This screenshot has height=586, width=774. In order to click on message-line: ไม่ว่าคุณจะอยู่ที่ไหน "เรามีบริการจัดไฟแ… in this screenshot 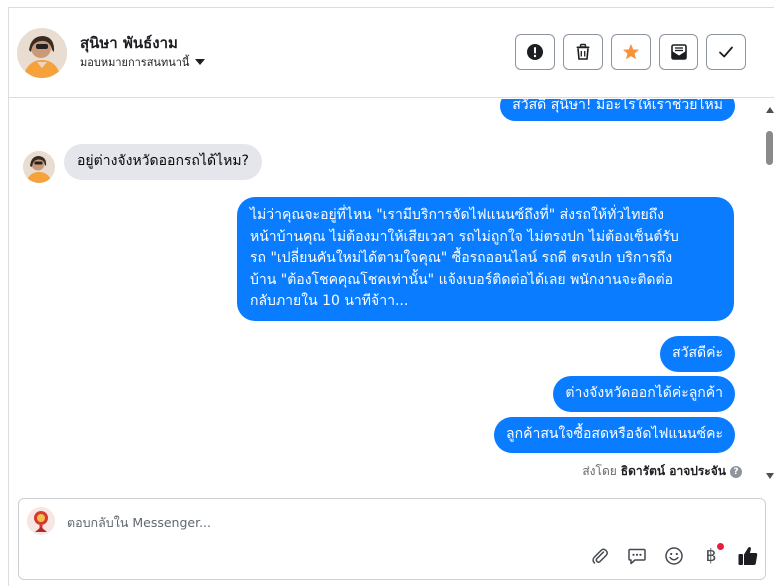, I will do `click(457, 215)`.